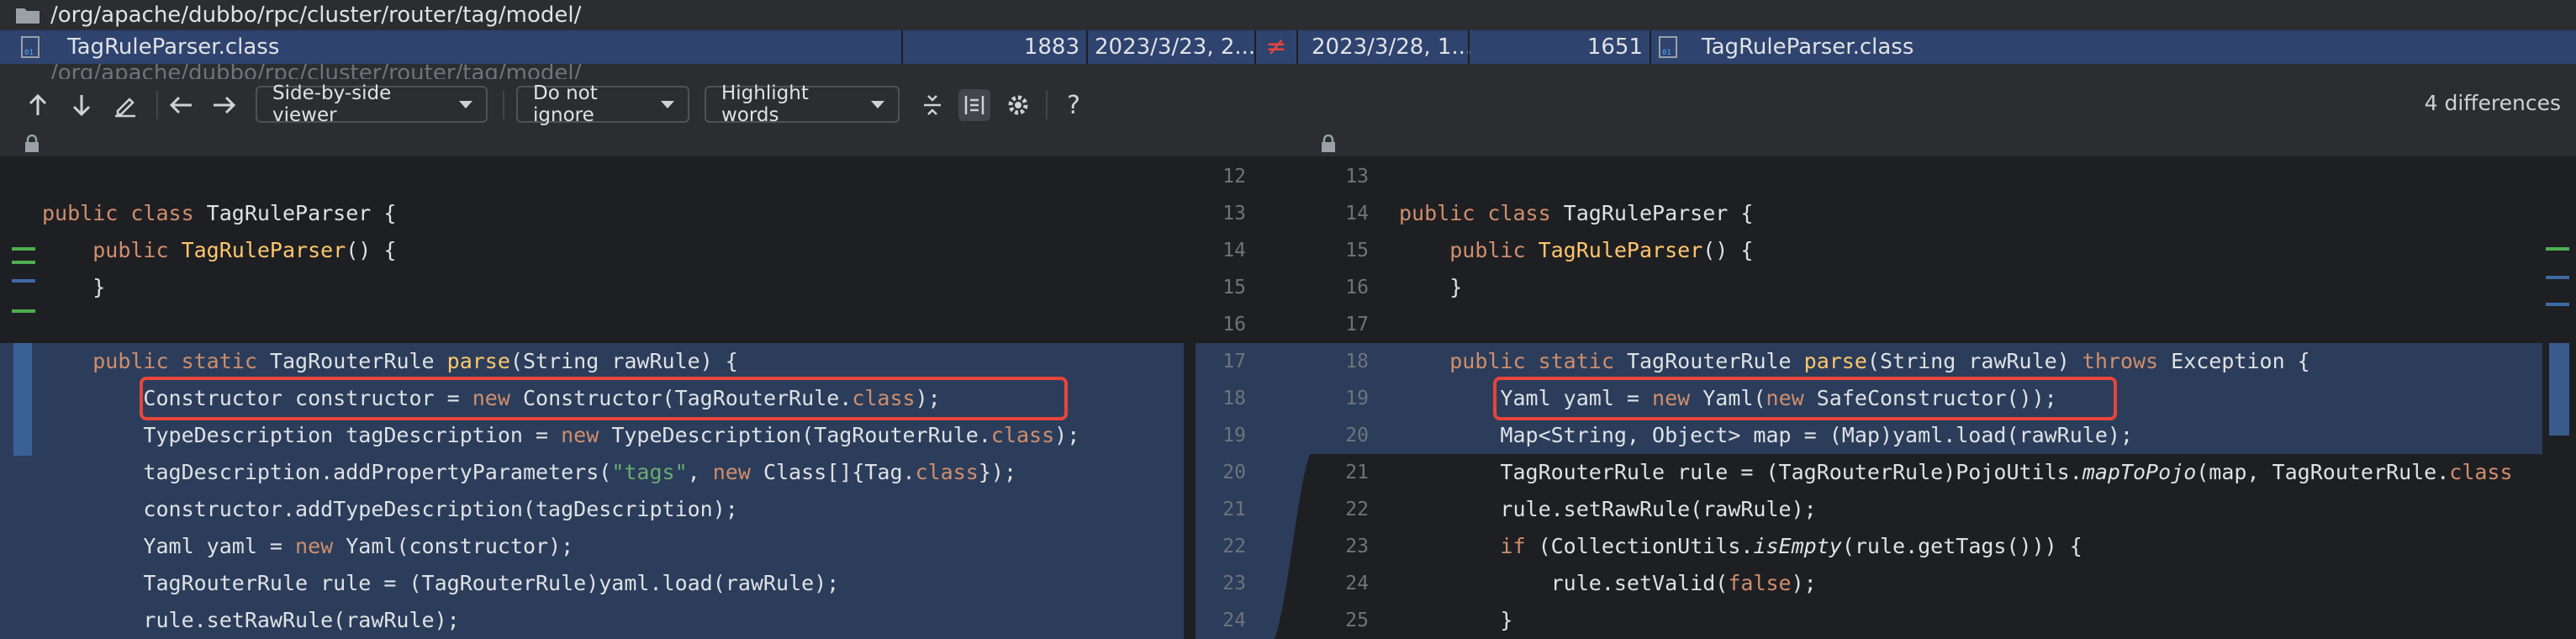 Image resolution: width=2576 pixels, height=639 pixels. Describe the element at coordinates (1288, 144) in the screenshot. I see `pane-header-bar` at that location.